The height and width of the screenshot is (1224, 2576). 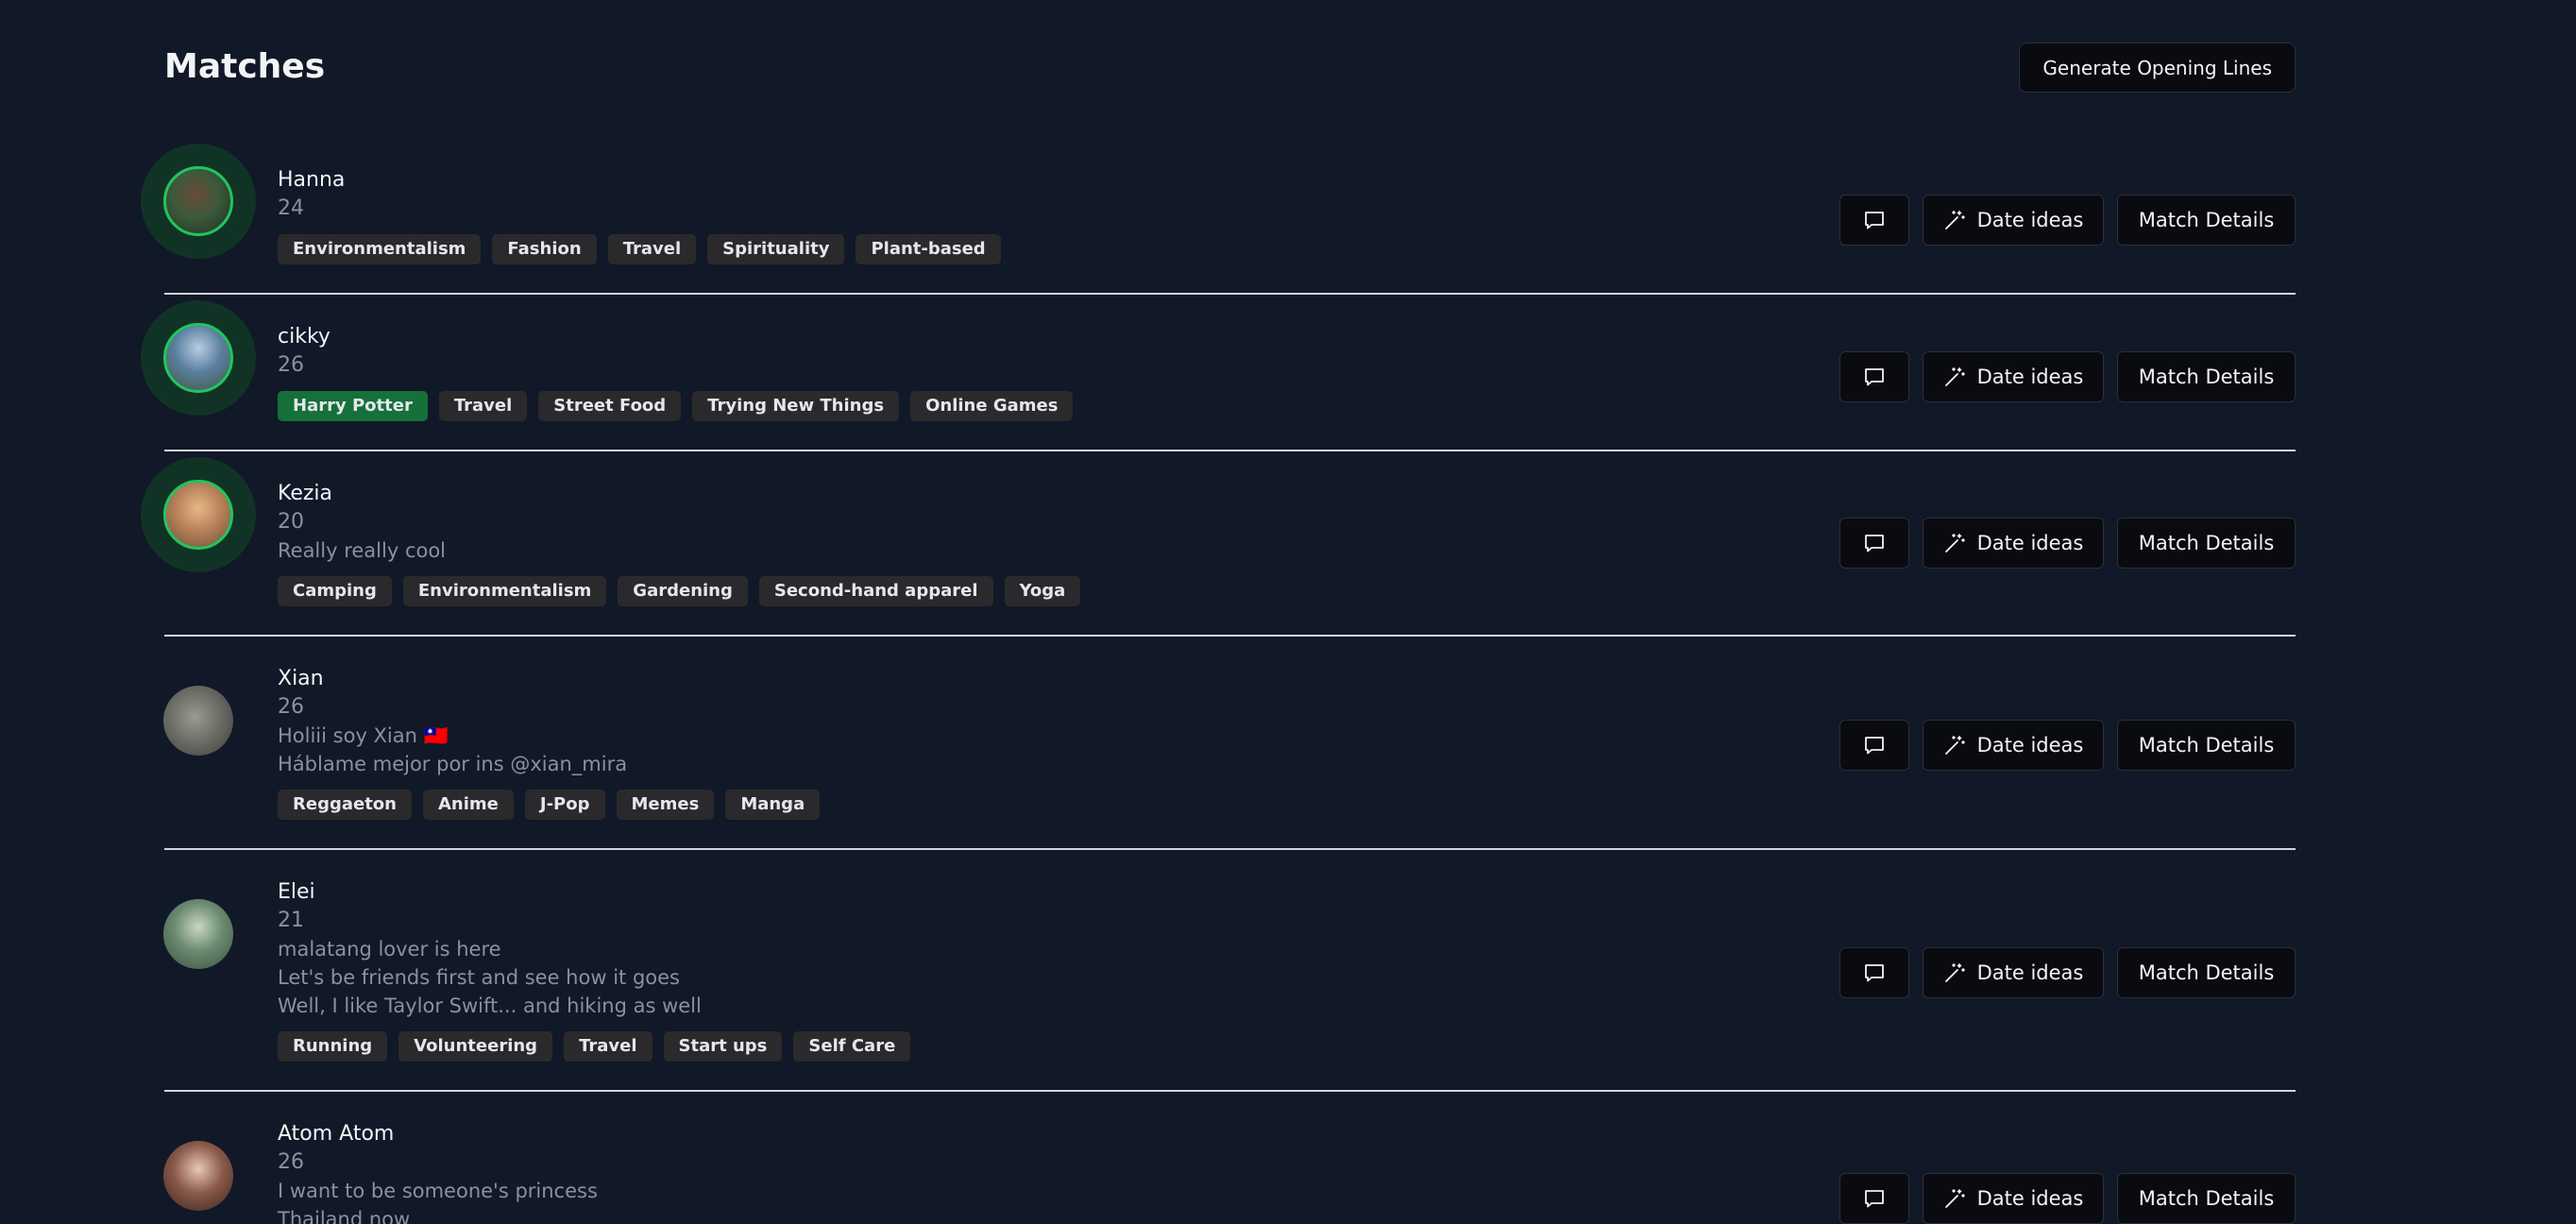 What do you see at coordinates (291, 208) in the screenshot?
I see `match-age: 24` at bounding box center [291, 208].